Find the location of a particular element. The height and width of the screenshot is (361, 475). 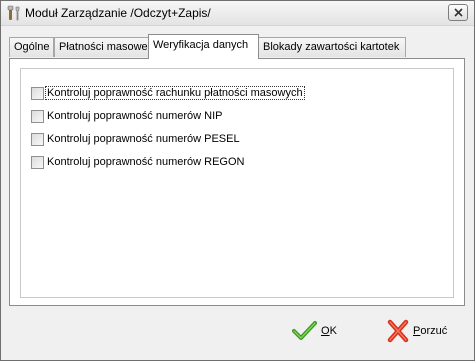

checkbox-nip is located at coordinates (37, 116).